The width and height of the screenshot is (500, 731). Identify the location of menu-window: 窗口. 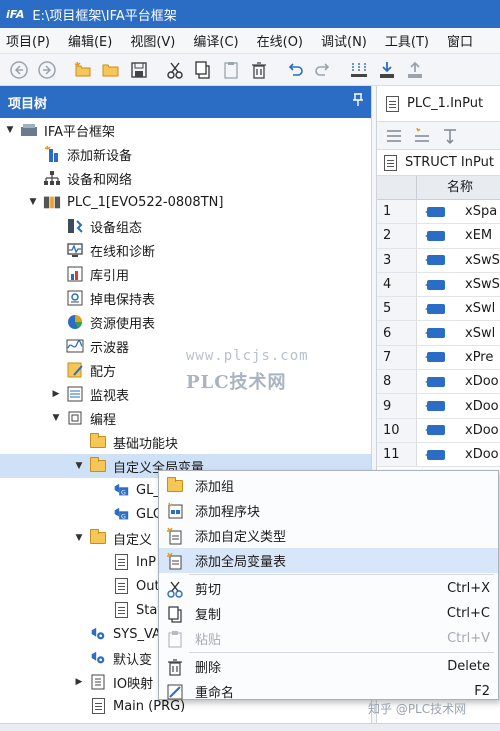
(463, 40).